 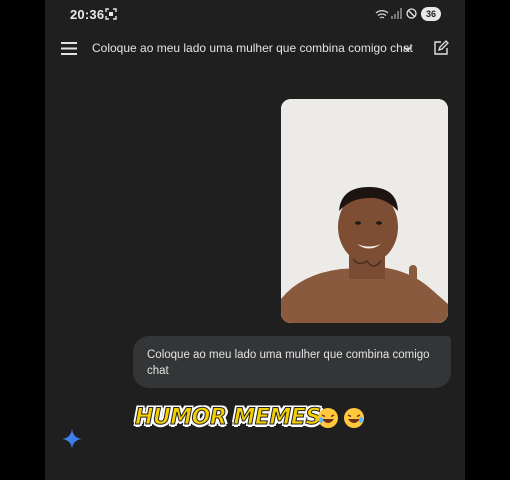 What do you see at coordinates (69, 48) in the screenshot?
I see `menu-icon` at bounding box center [69, 48].